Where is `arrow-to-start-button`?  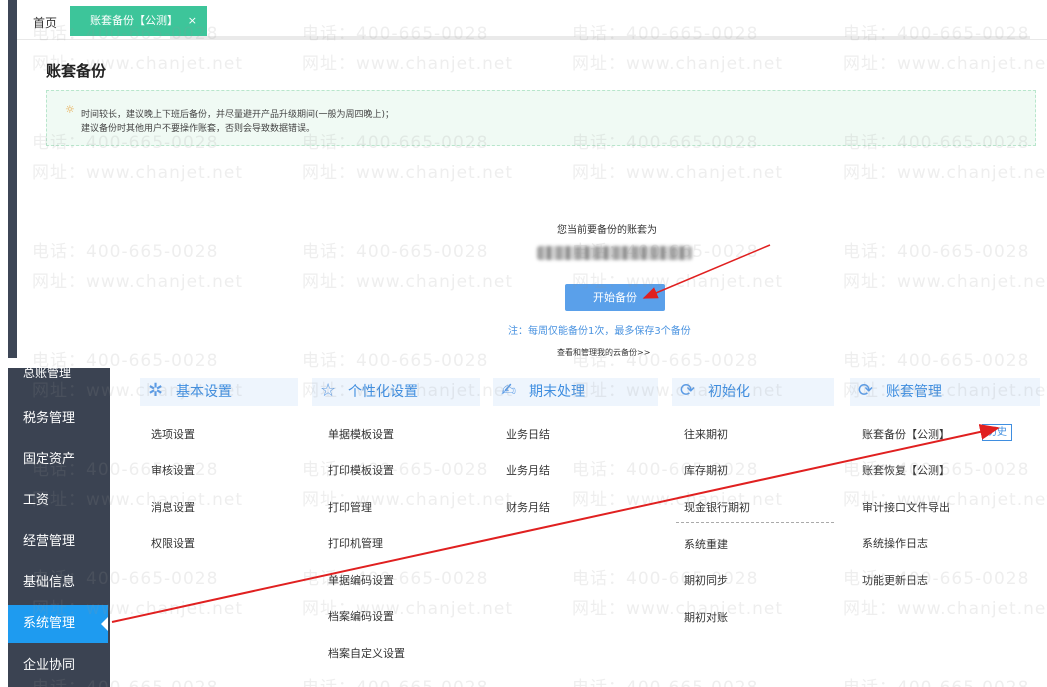
arrow-to-start-button is located at coordinates (706, 271).